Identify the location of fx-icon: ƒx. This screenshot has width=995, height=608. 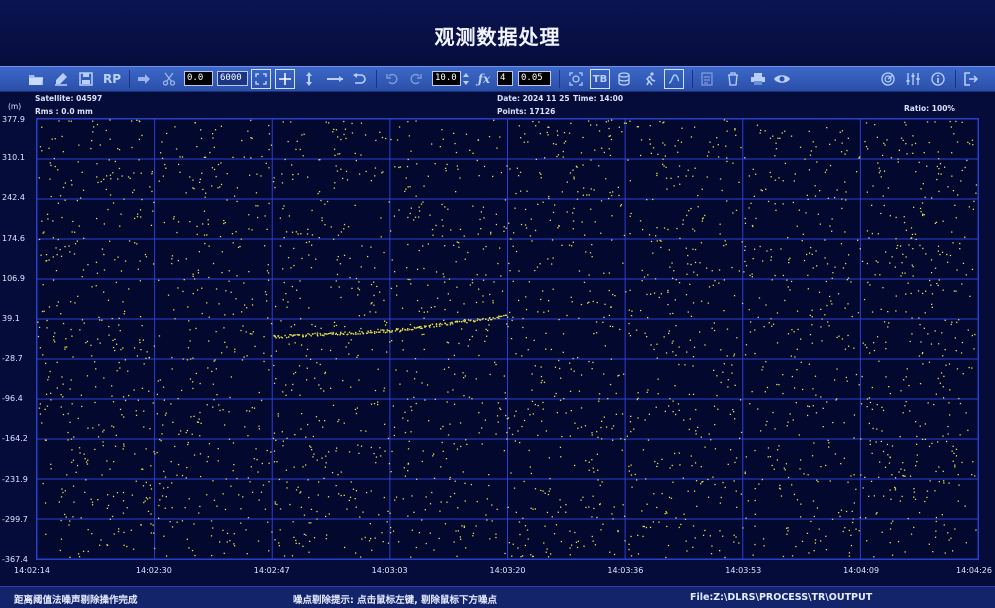
(484, 79).